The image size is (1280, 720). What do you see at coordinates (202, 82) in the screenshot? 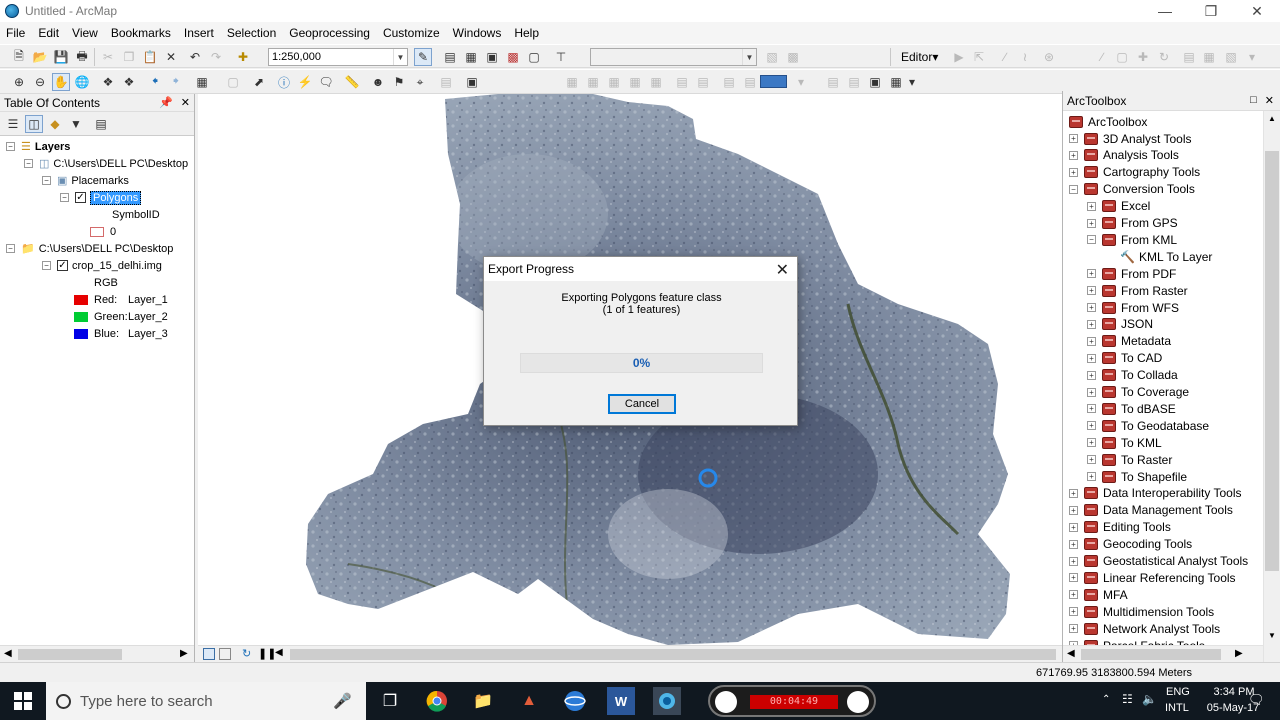
I see `select-features-icon: ▦` at bounding box center [202, 82].